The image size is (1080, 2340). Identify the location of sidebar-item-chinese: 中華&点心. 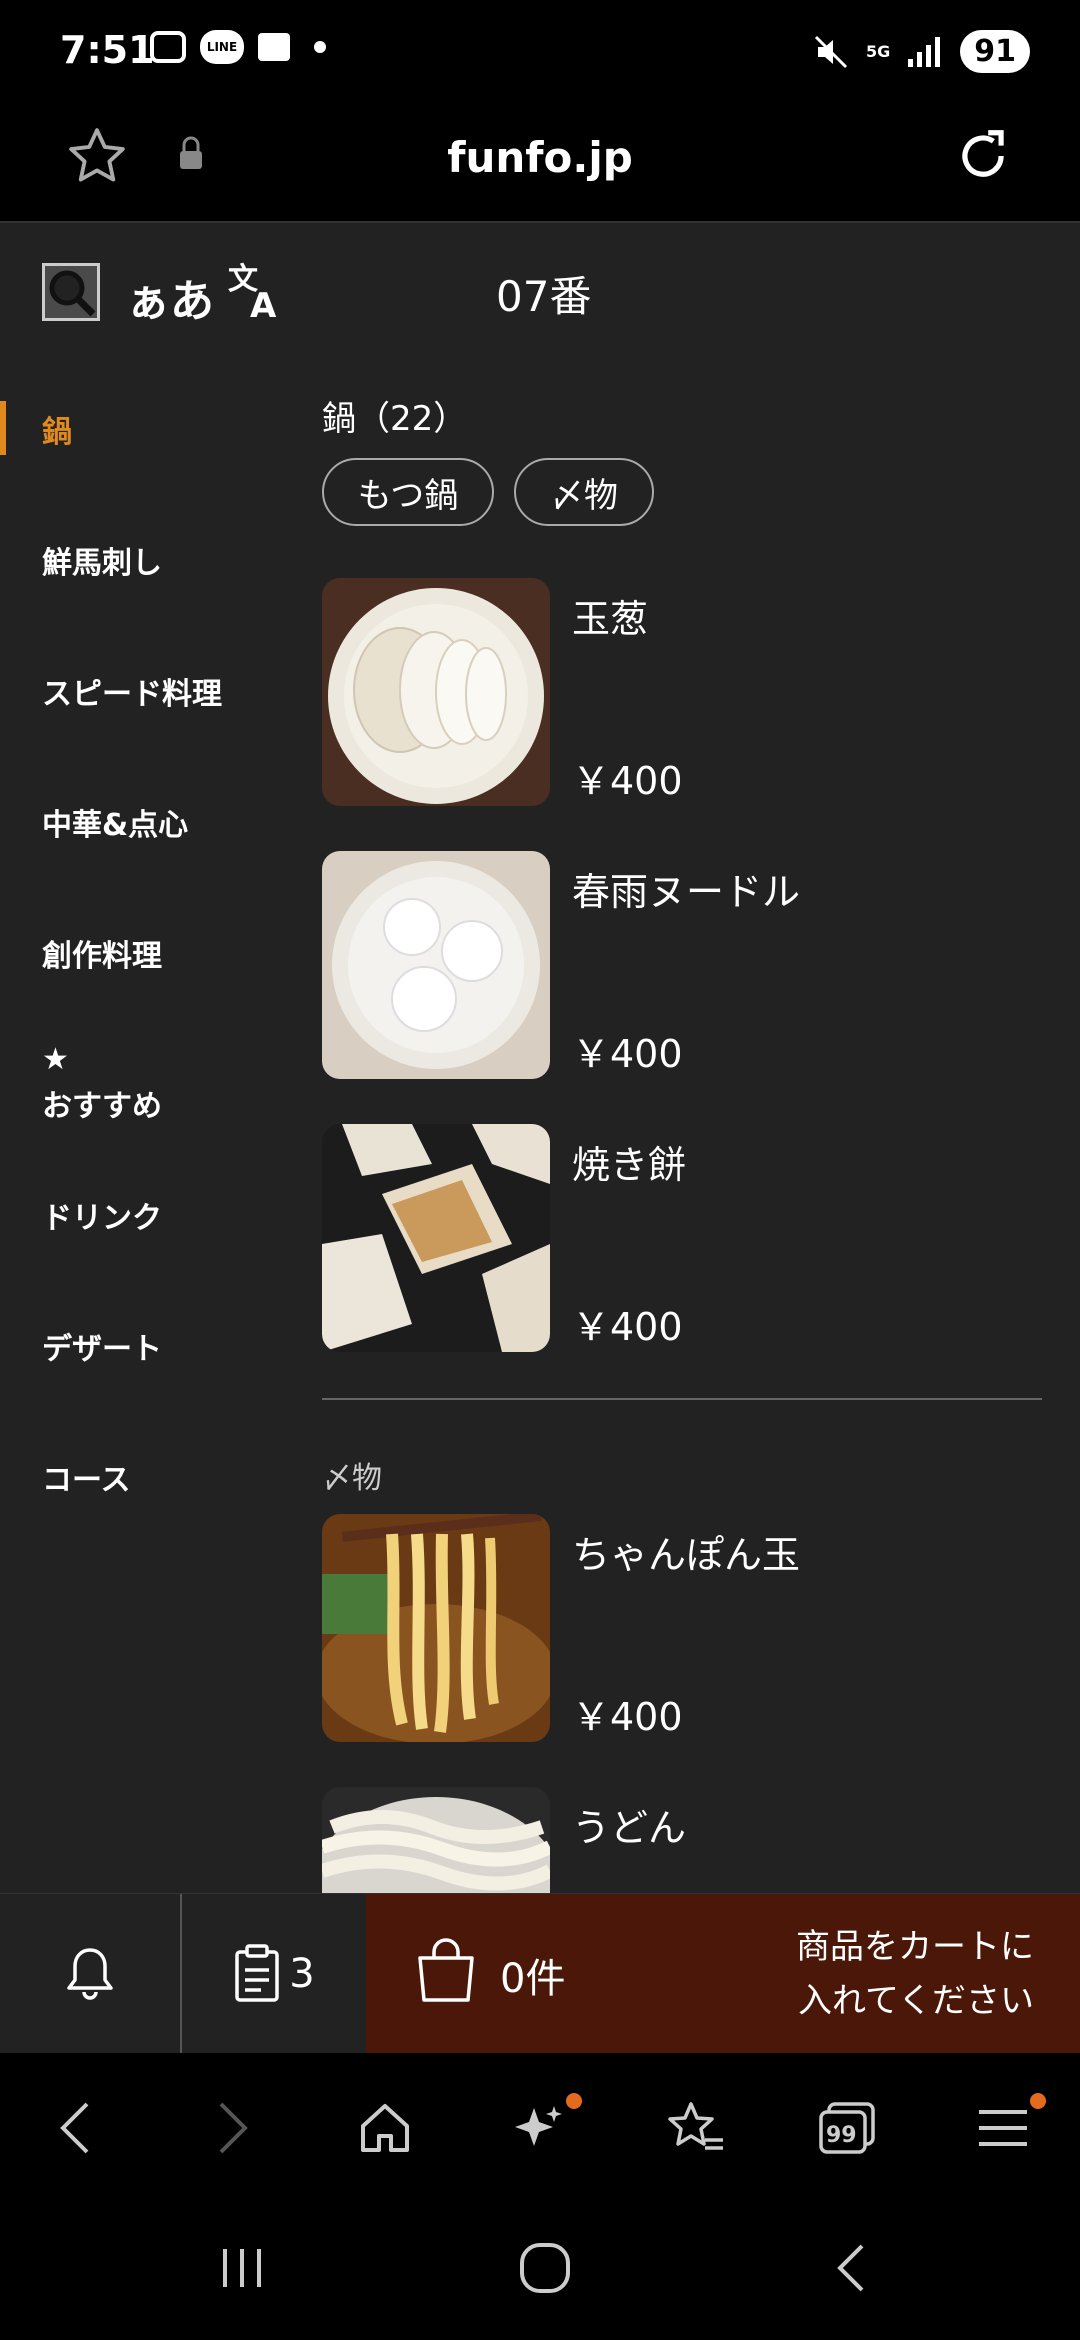
(150, 821).